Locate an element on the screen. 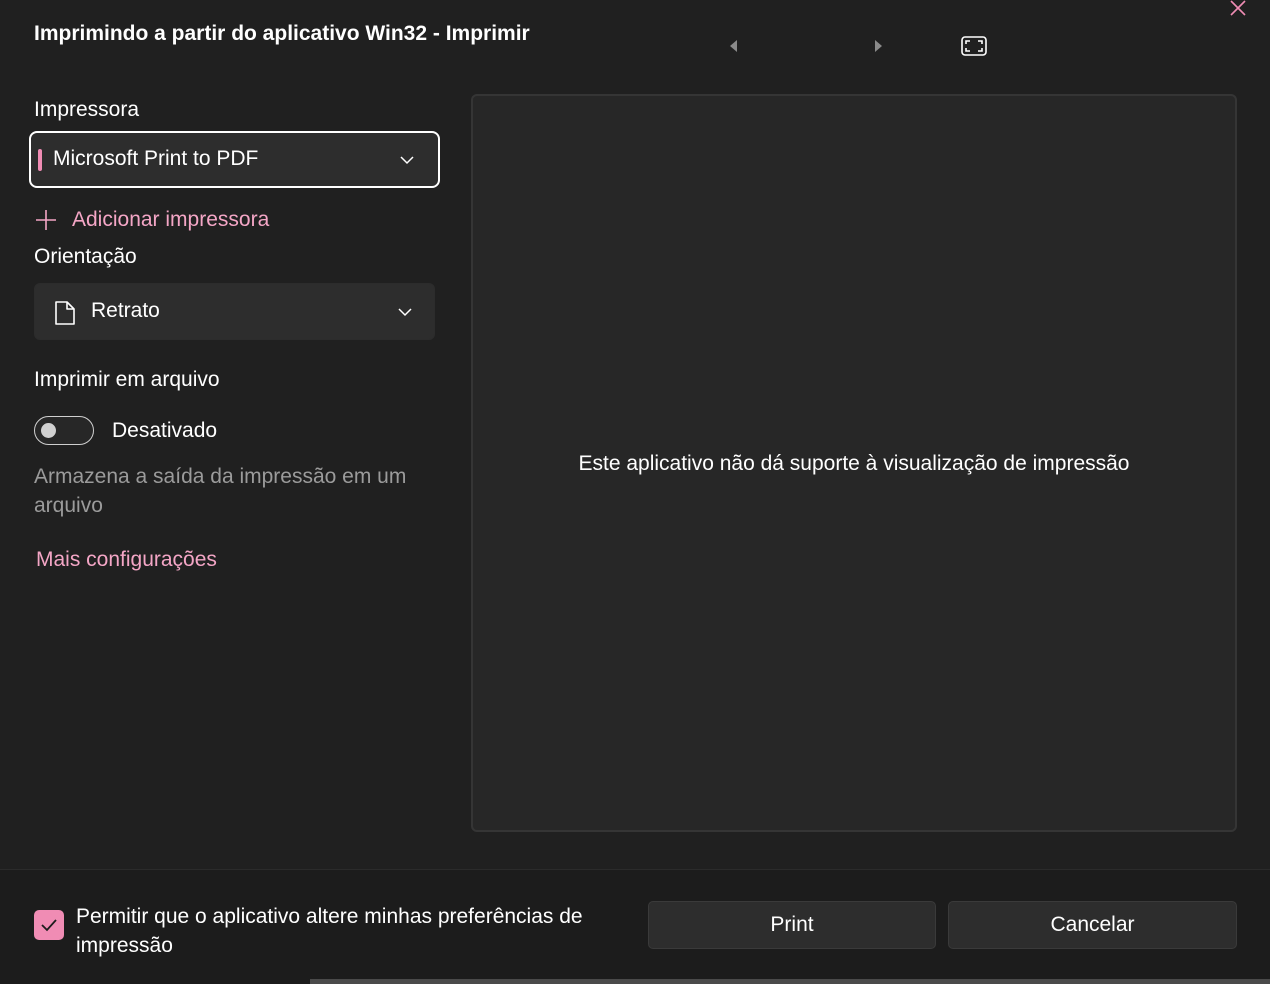 The width and height of the screenshot is (1270, 984). close-button is located at coordinates (1238, 10).